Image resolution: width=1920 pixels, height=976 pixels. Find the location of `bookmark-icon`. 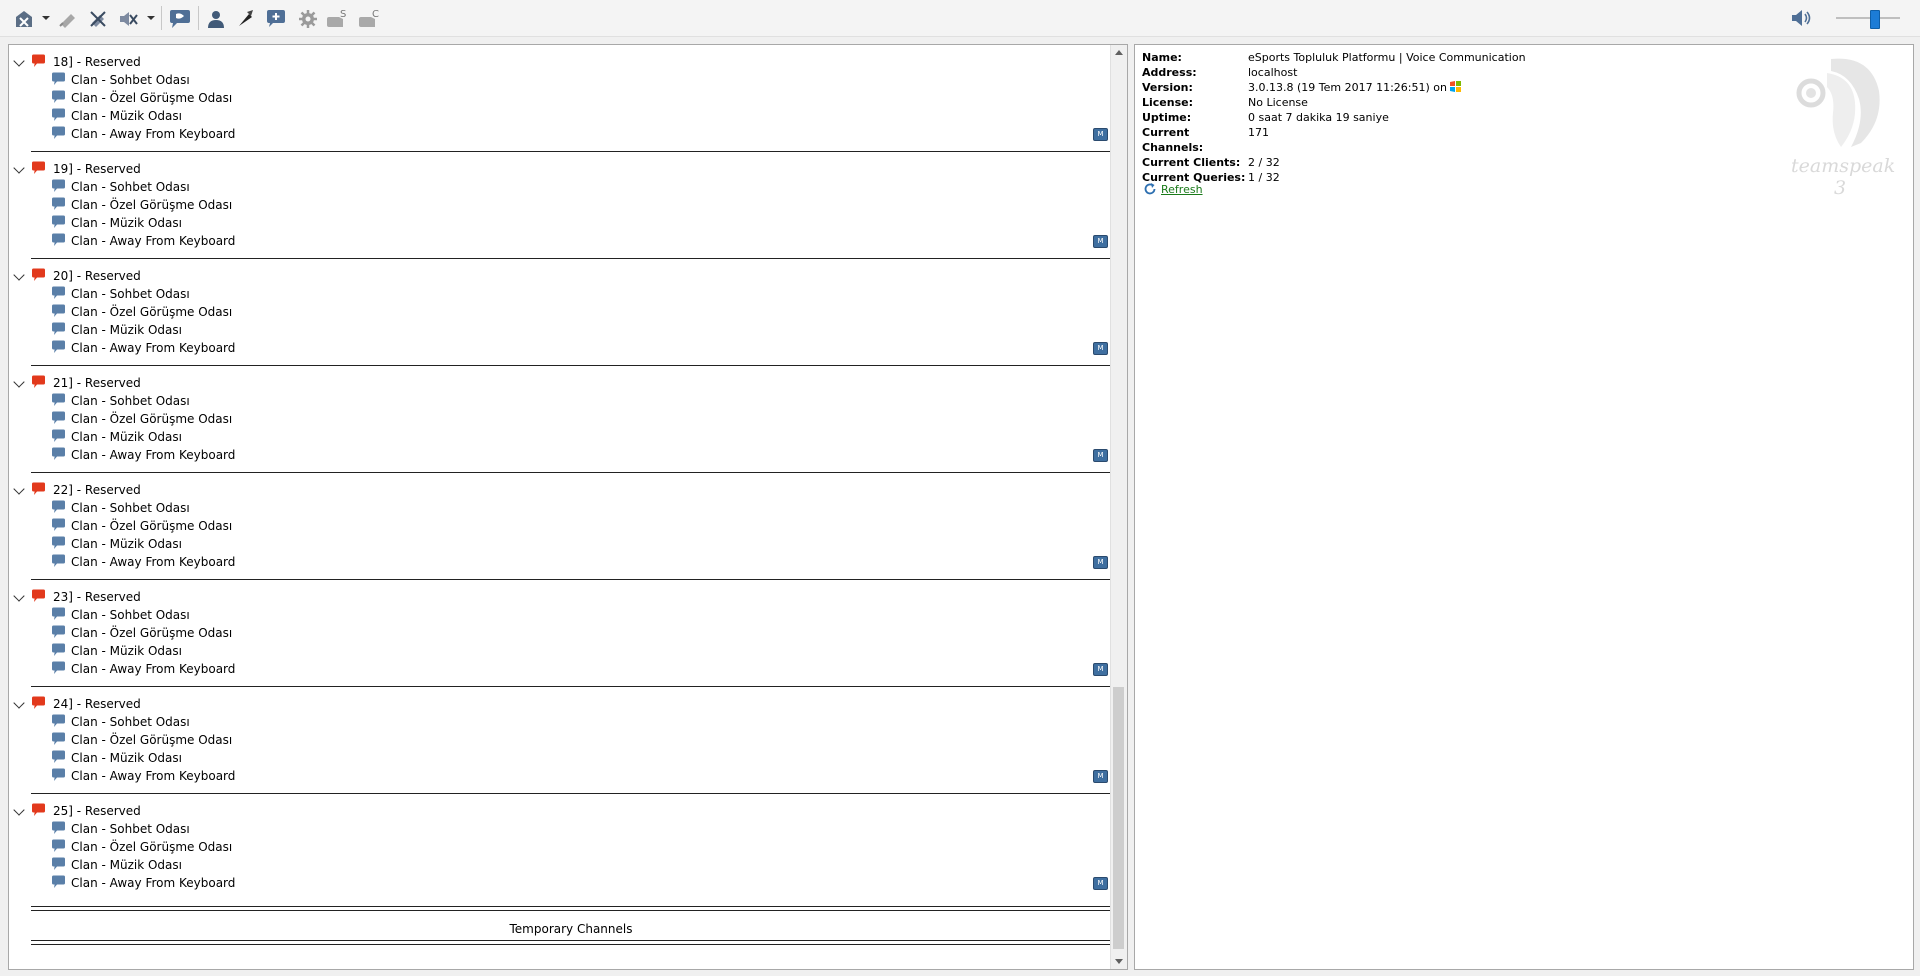

bookmark-icon is located at coordinates (68, 19).